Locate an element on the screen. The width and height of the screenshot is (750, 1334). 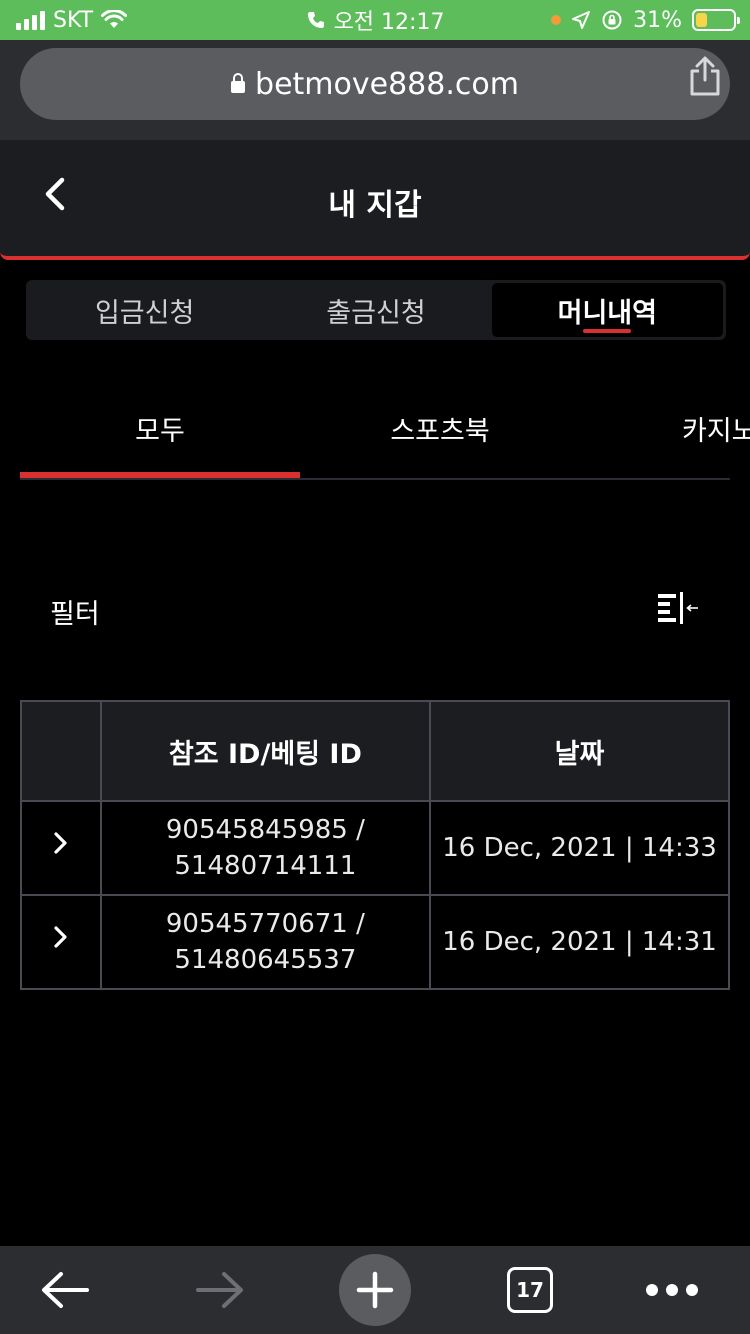
page-header: 내 지갑 is located at coordinates (375, 200).